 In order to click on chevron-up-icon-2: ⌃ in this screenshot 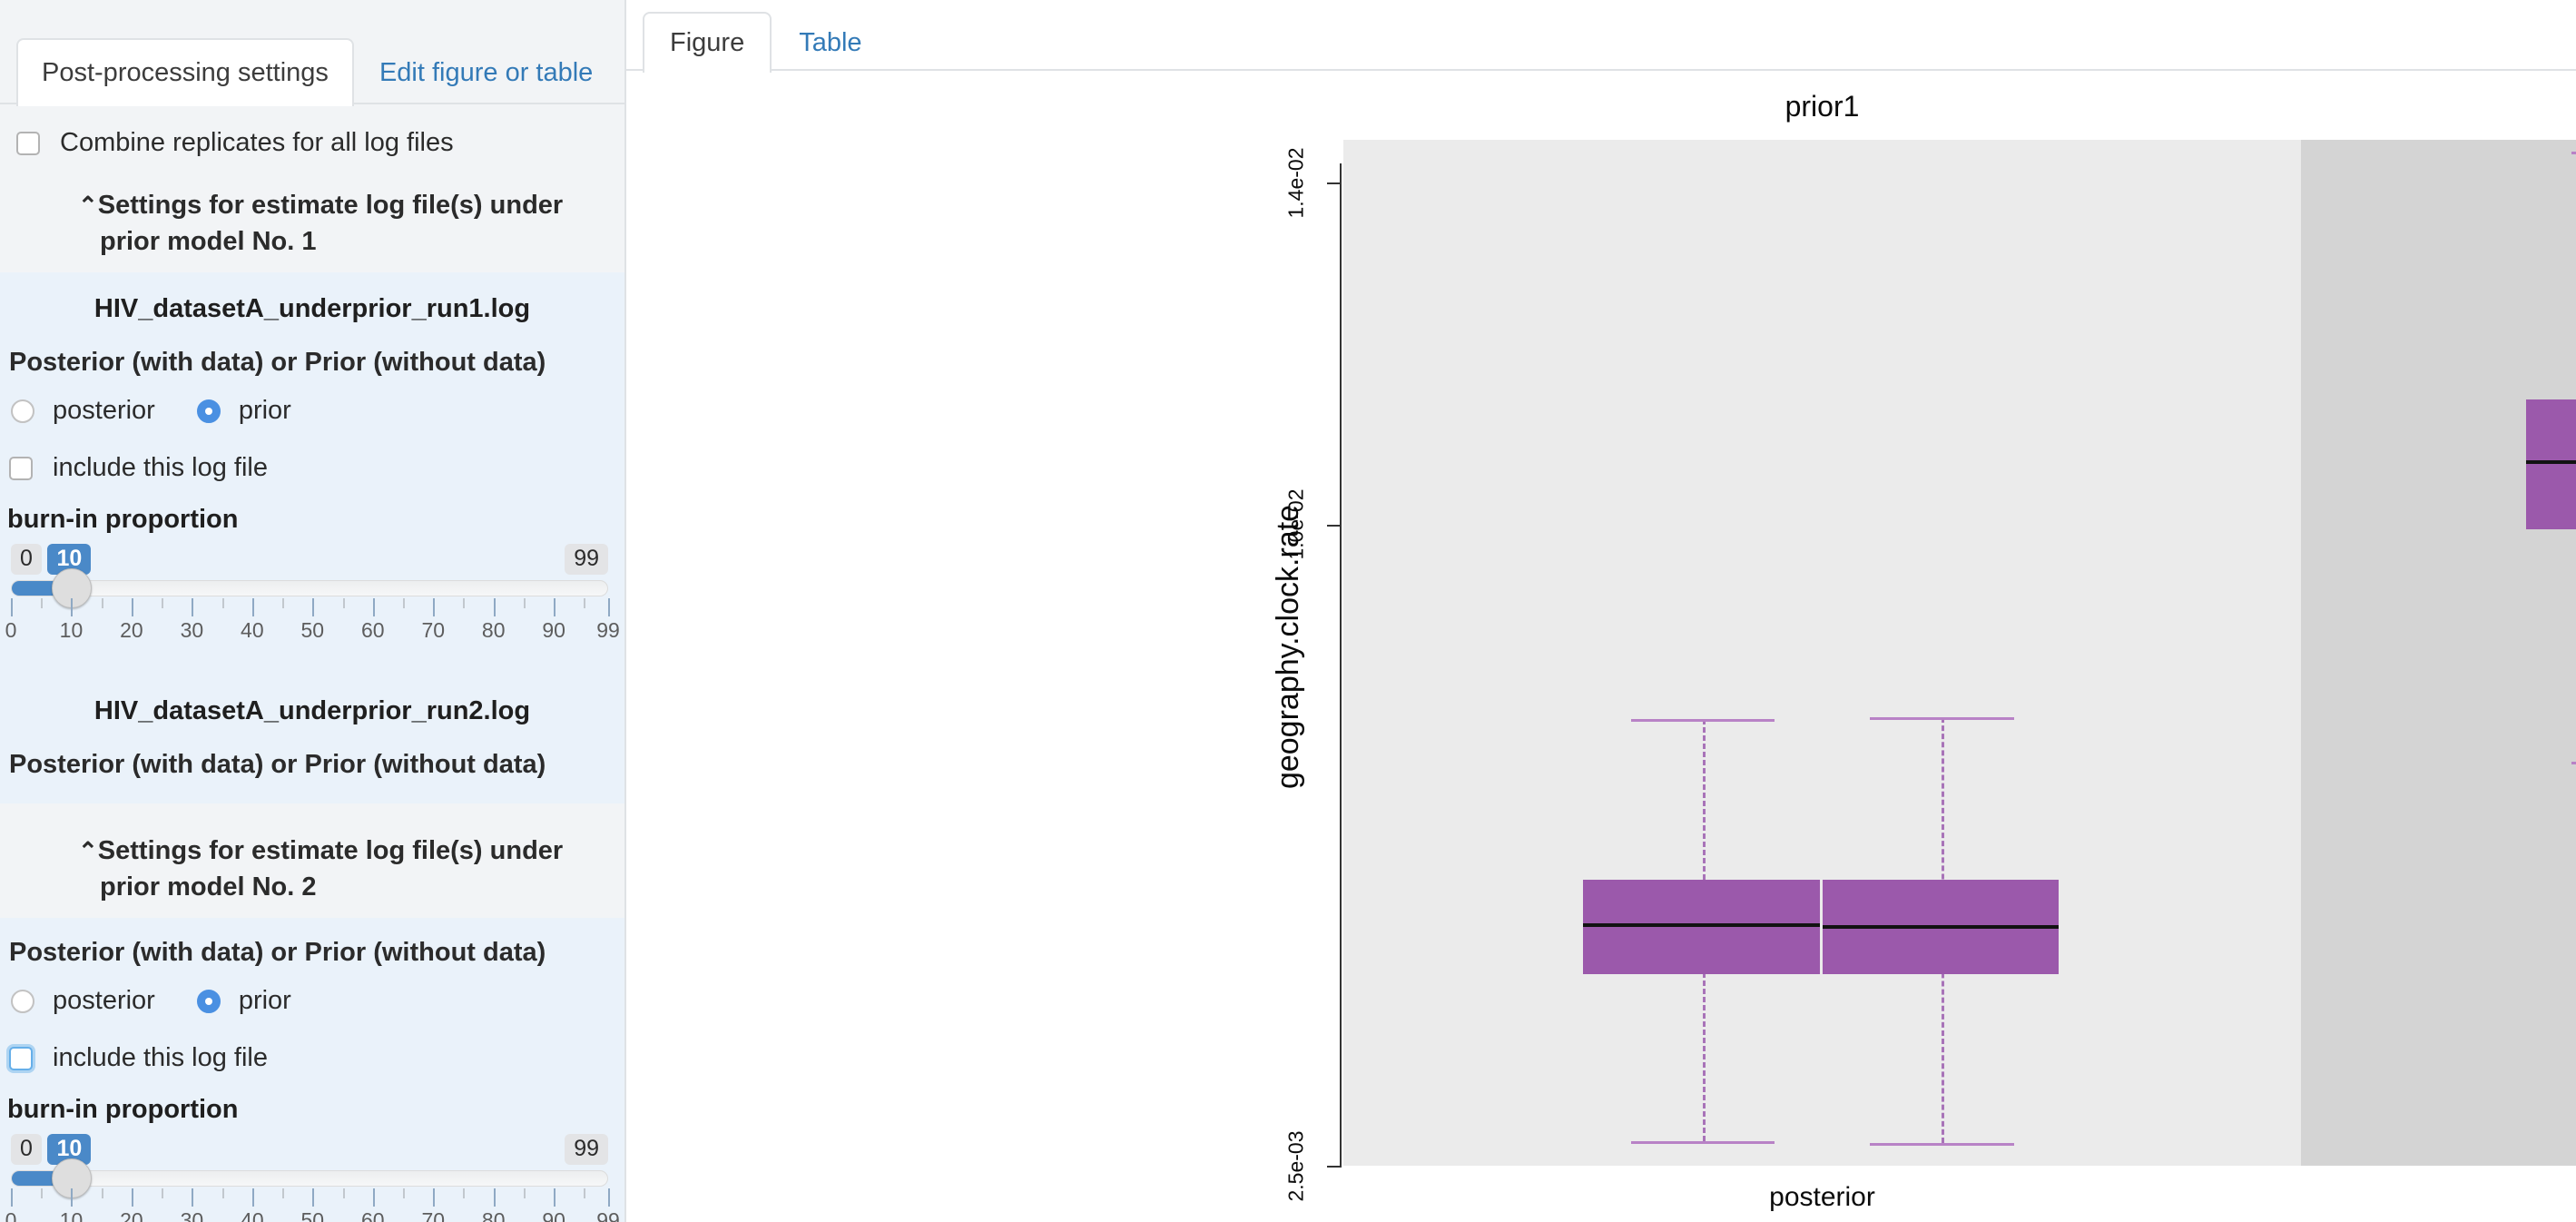, I will do `click(88, 851)`.